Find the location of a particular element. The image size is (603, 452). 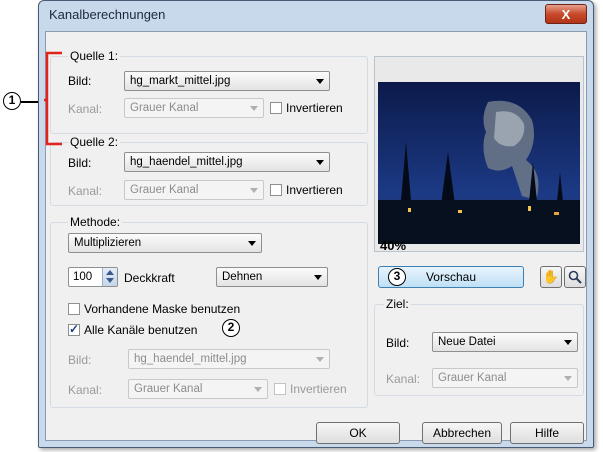

zoom-tool-button is located at coordinates (575, 277).